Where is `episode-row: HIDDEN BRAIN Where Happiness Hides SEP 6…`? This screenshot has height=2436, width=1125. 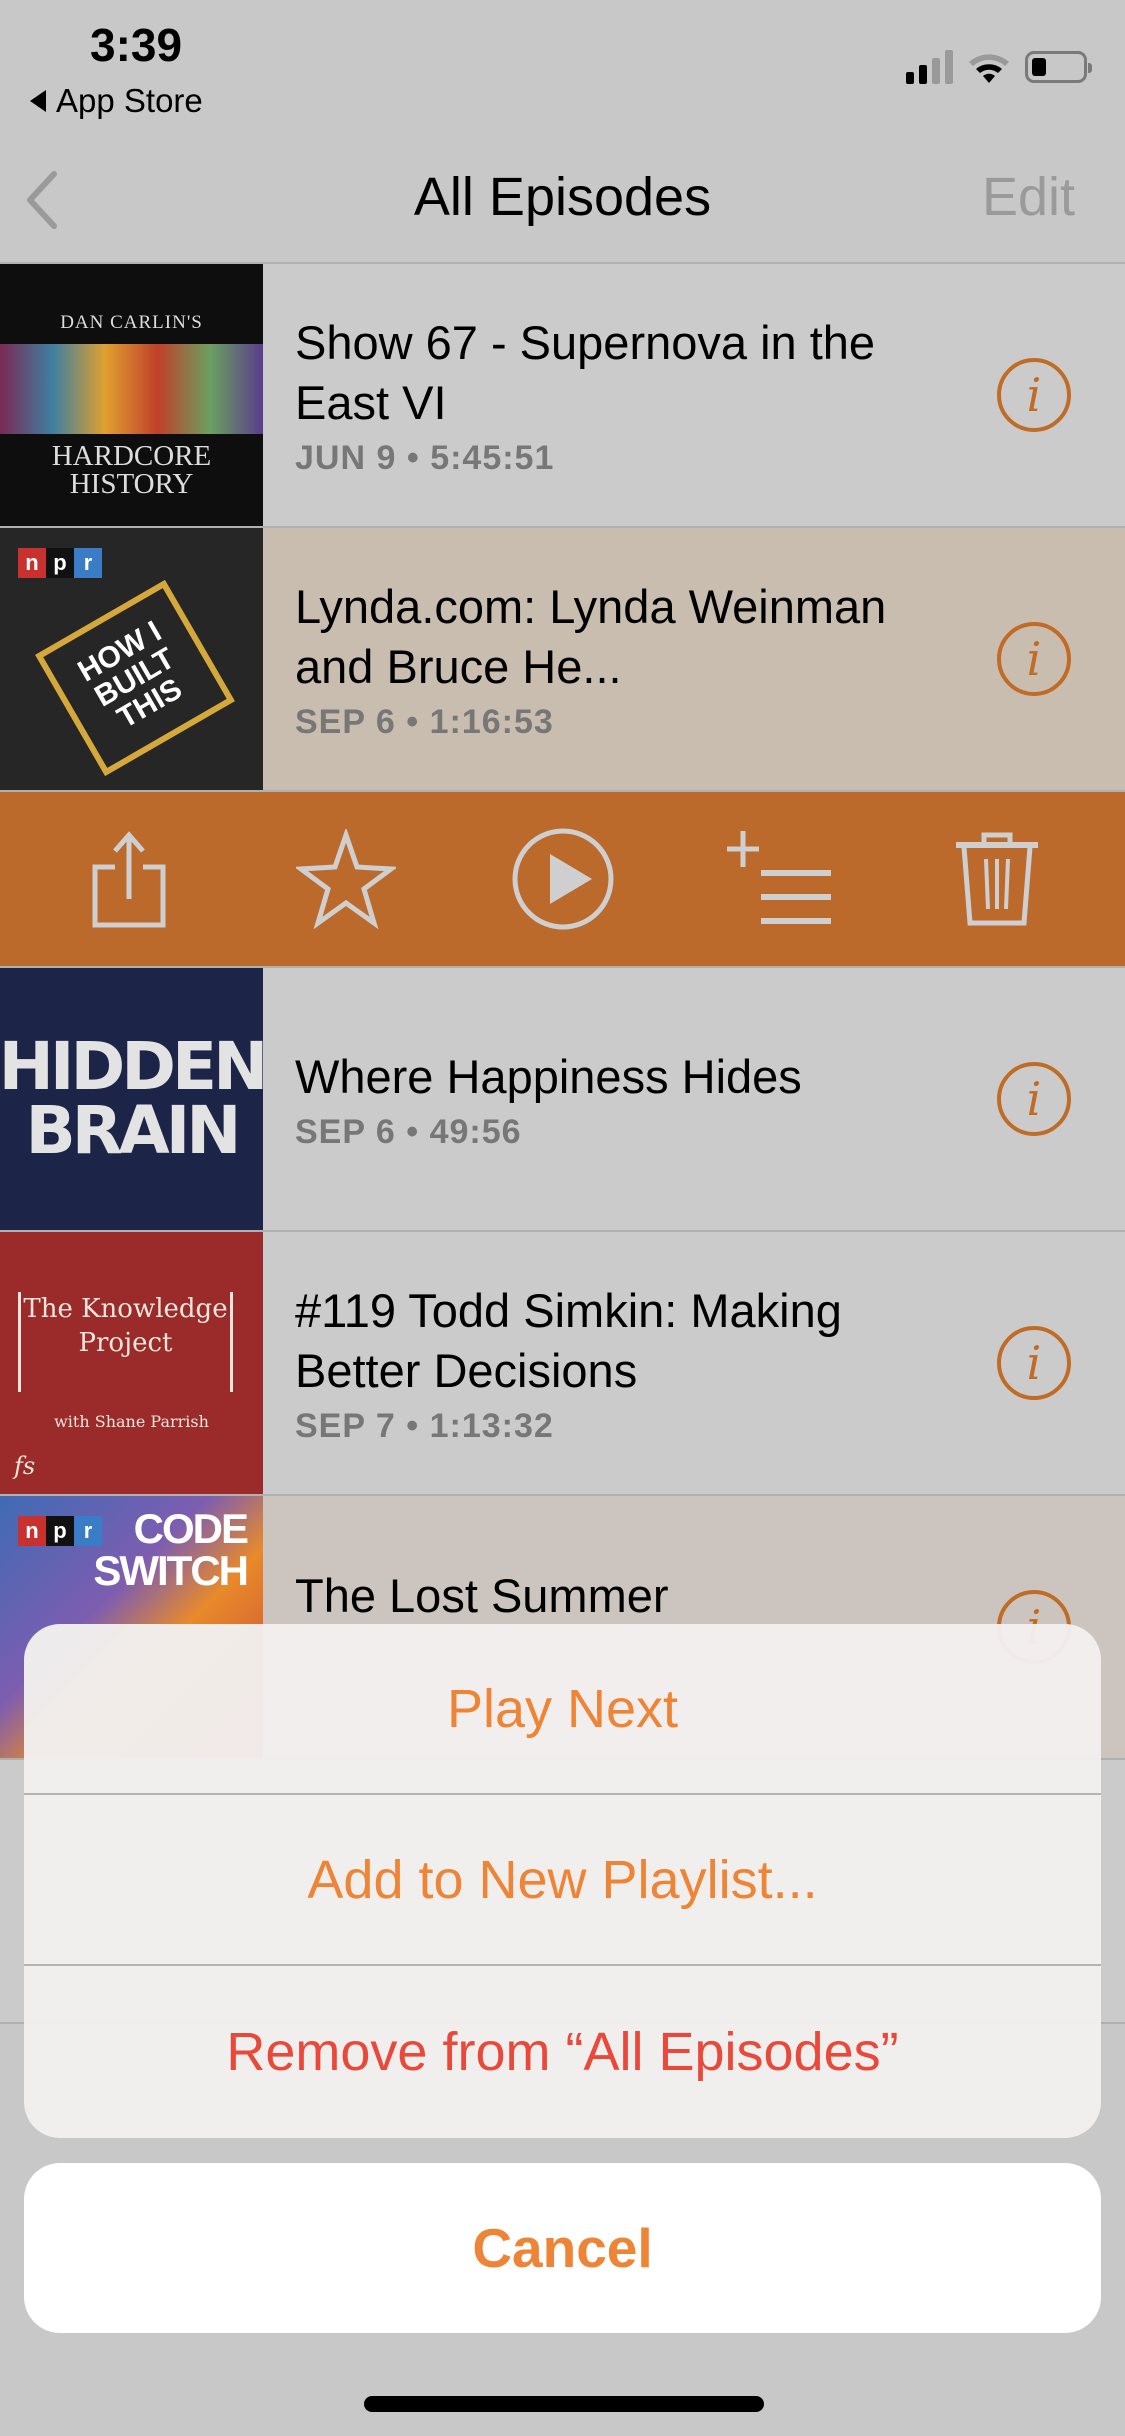 episode-row: HIDDEN BRAIN Where Happiness Hides SEP 6… is located at coordinates (562, 1100).